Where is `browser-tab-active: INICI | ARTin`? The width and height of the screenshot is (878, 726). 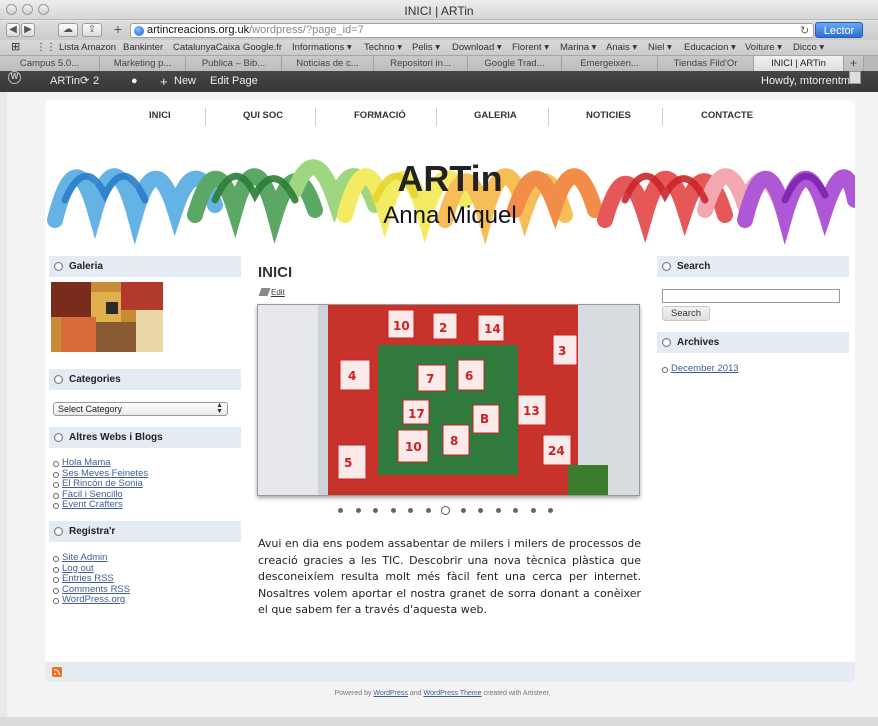
browser-tab-active: INICI | ARTin is located at coordinates (799, 63).